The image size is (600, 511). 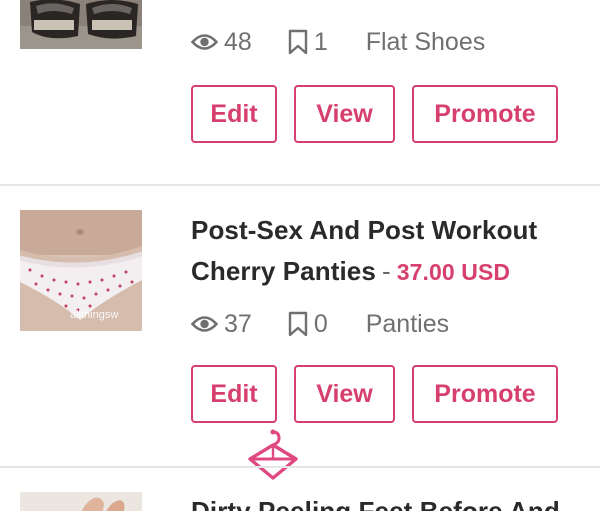 I want to click on saves-count: 0, so click(x=320, y=323).